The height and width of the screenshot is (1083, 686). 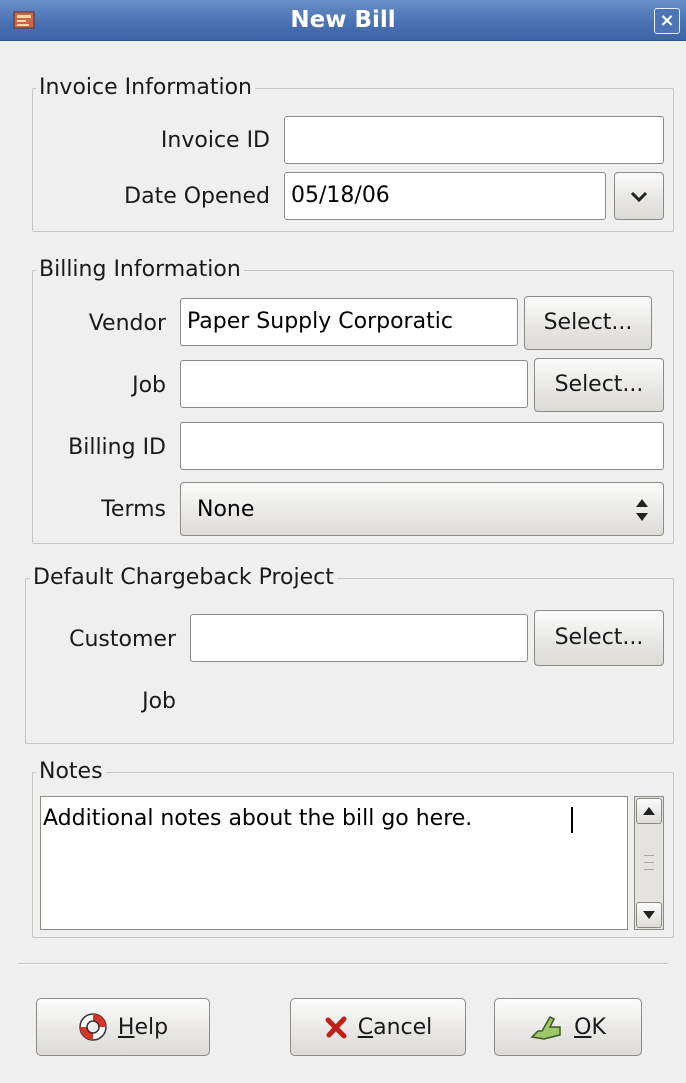 I want to click on vendor-input: Paper Supply Corporatic, so click(x=349, y=322).